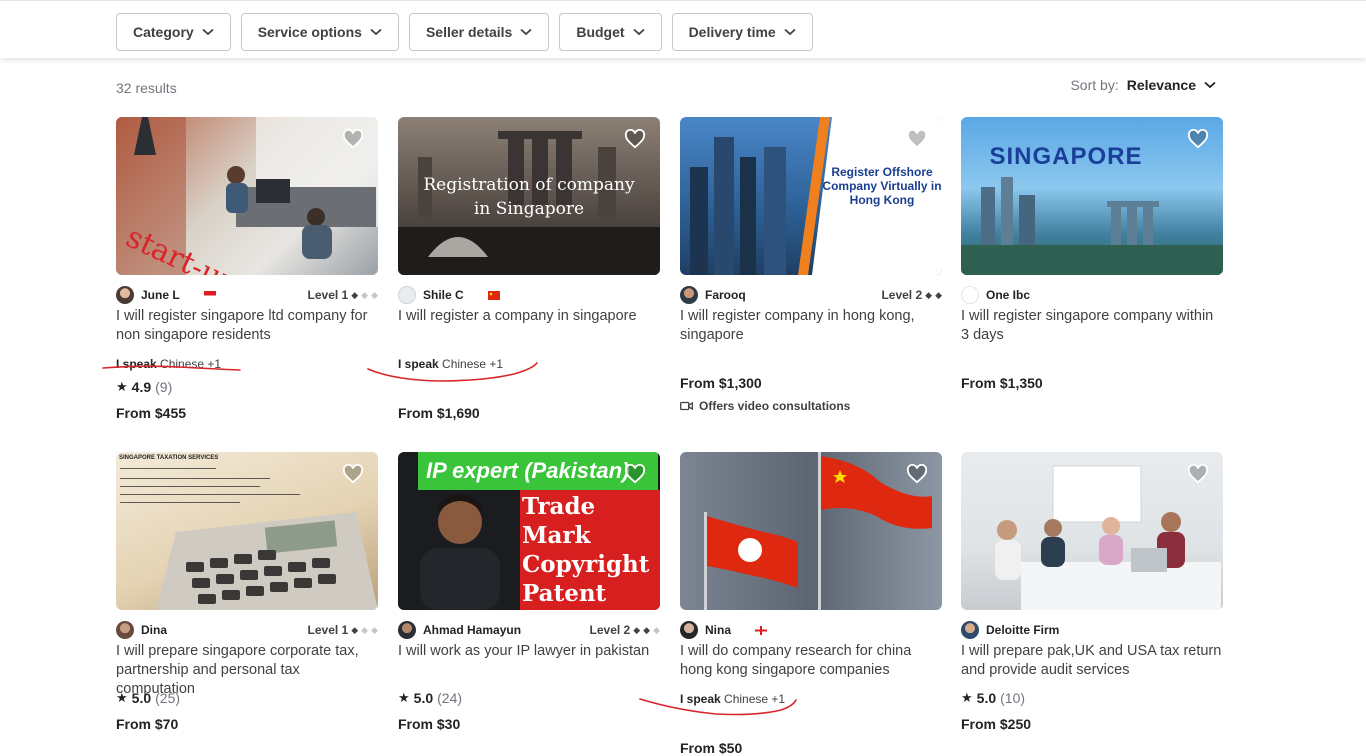 The image size is (1366, 756). What do you see at coordinates (319, 32) in the screenshot?
I see `filter-service-options-button: Service options` at bounding box center [319, 32].